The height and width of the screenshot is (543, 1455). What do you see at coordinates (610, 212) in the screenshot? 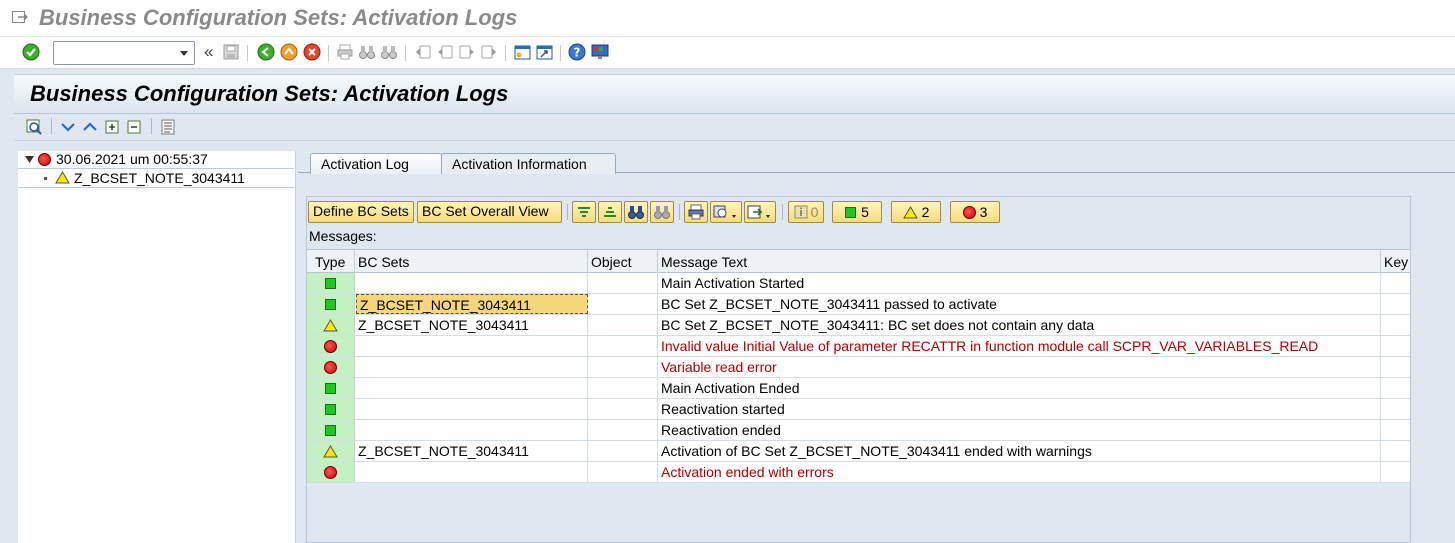
I see `sort-descending-button` at bounding box center [610, 212].